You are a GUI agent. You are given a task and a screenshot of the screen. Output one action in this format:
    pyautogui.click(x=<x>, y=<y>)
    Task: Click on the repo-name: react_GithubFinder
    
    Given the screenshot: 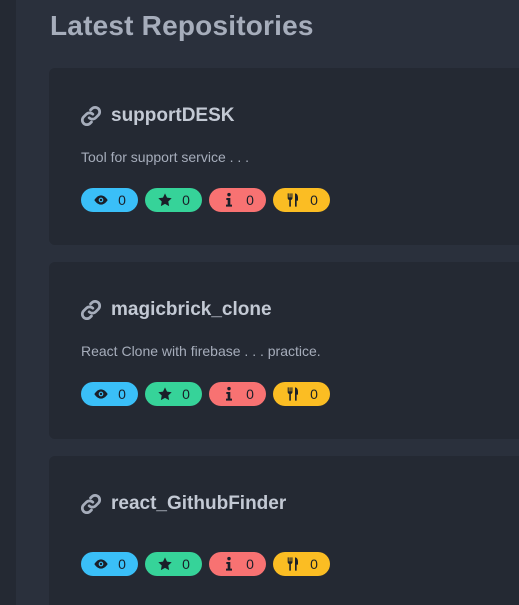 What is the action you would take?
    pyautogui.click(x=199, y=503)
    